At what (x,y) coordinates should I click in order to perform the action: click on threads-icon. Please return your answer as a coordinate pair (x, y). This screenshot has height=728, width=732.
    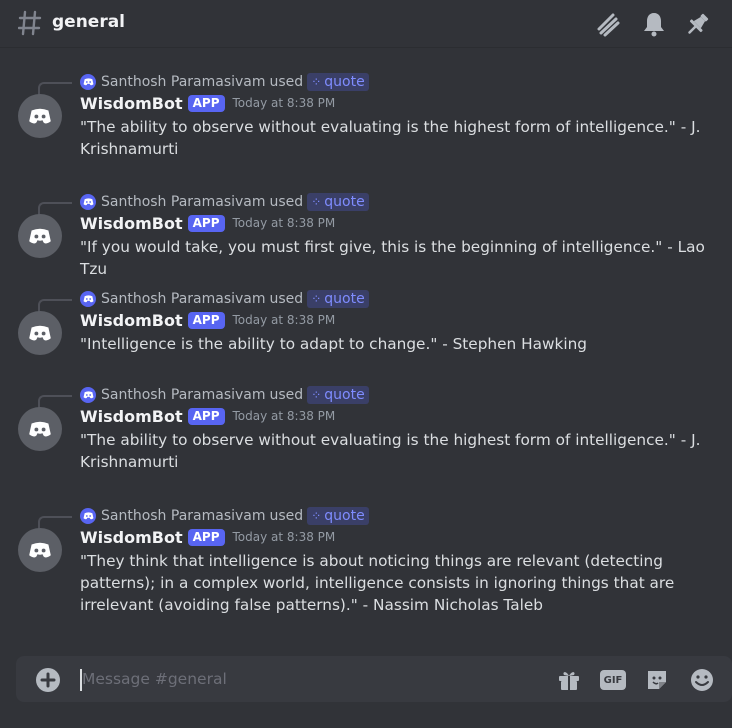
    Looking at the image, I should click on (608, 24).